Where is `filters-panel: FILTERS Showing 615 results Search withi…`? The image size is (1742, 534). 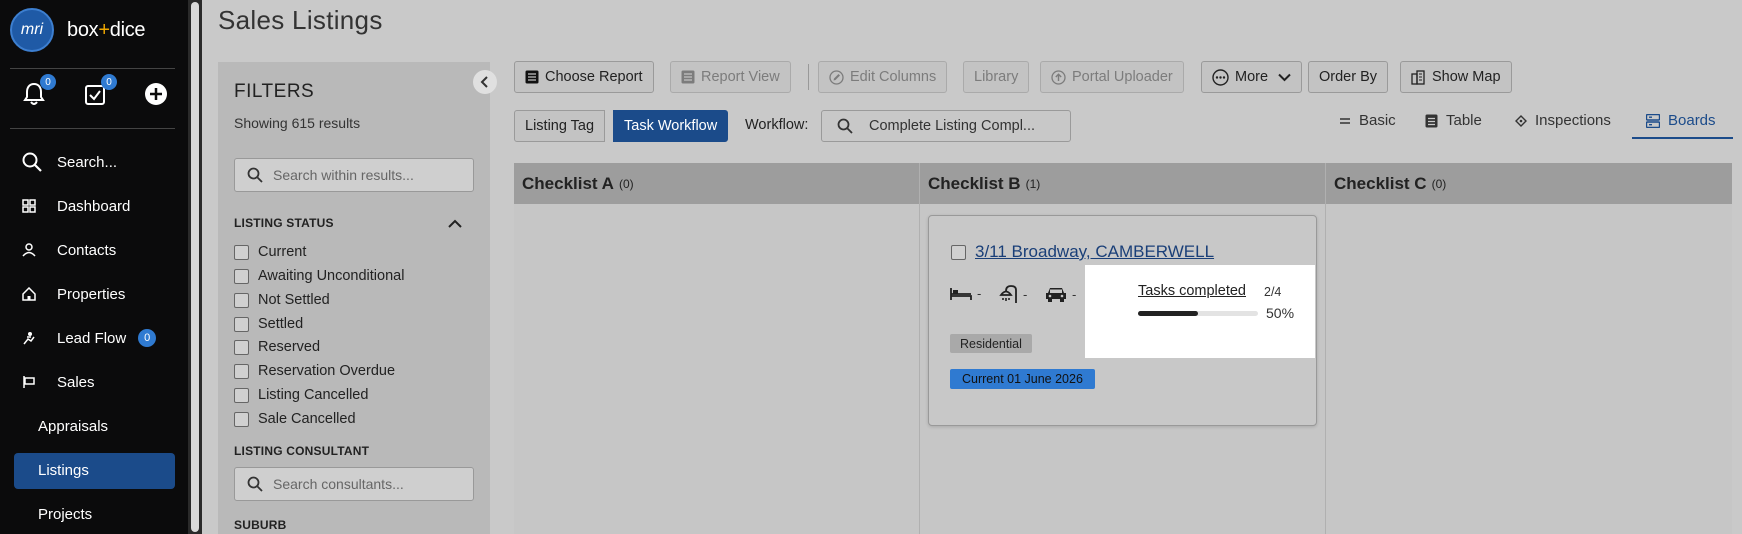
filters-panel: FILTERS Showing 615 results Search withi… is located at coordinates (357, 298).